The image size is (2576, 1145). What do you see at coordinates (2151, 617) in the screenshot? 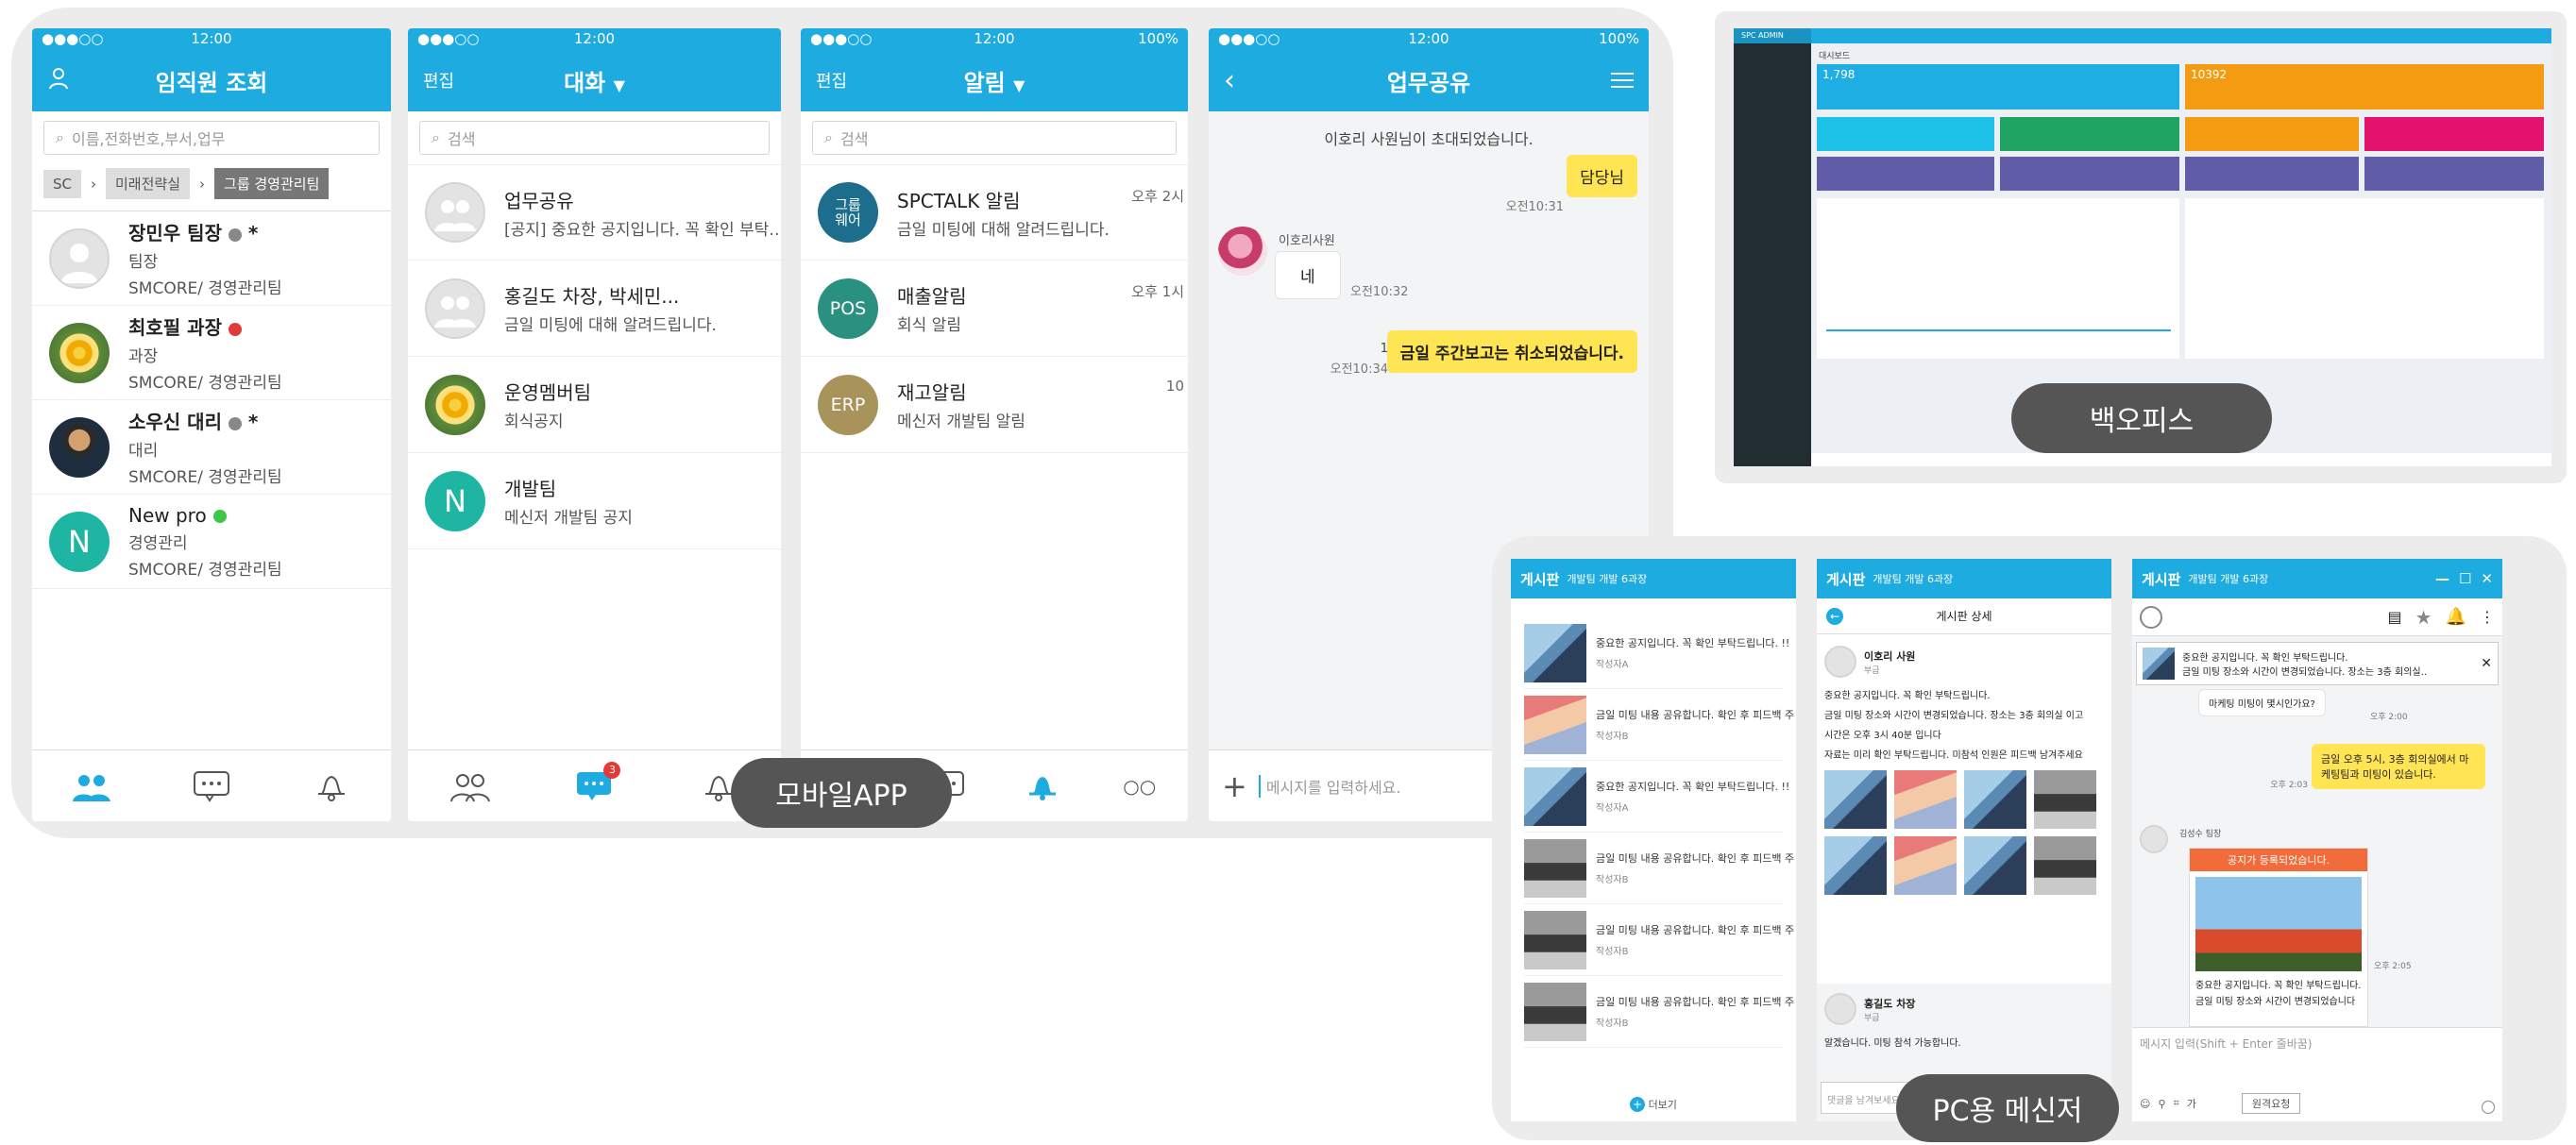
I see `profile-icon` at bounding box center [2151, 617].